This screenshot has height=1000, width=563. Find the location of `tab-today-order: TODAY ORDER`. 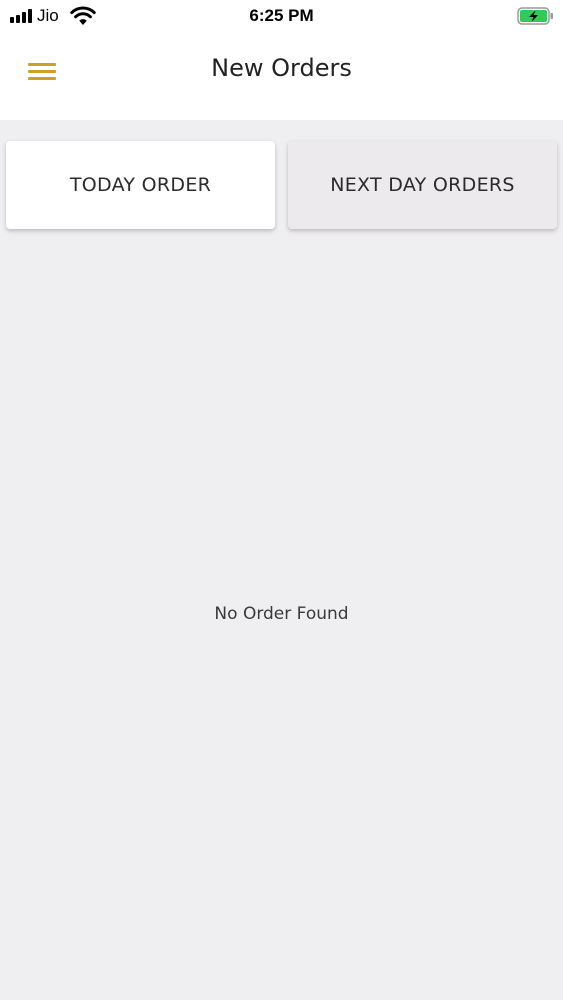

tab-today-order: TODAY ORDER is located at coordinates (140, 185).